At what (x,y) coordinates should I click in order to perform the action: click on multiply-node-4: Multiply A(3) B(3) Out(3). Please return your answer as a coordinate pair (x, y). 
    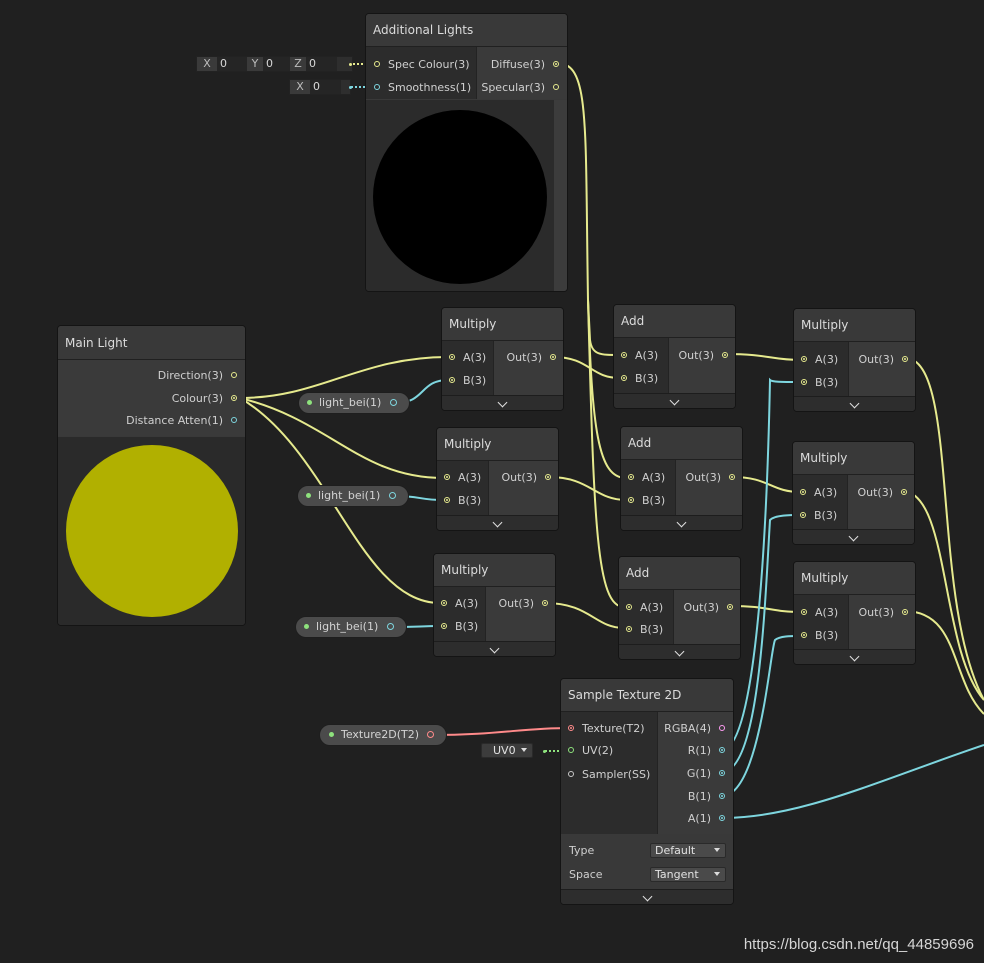
    Looking at the image, I should click on (854, 360).